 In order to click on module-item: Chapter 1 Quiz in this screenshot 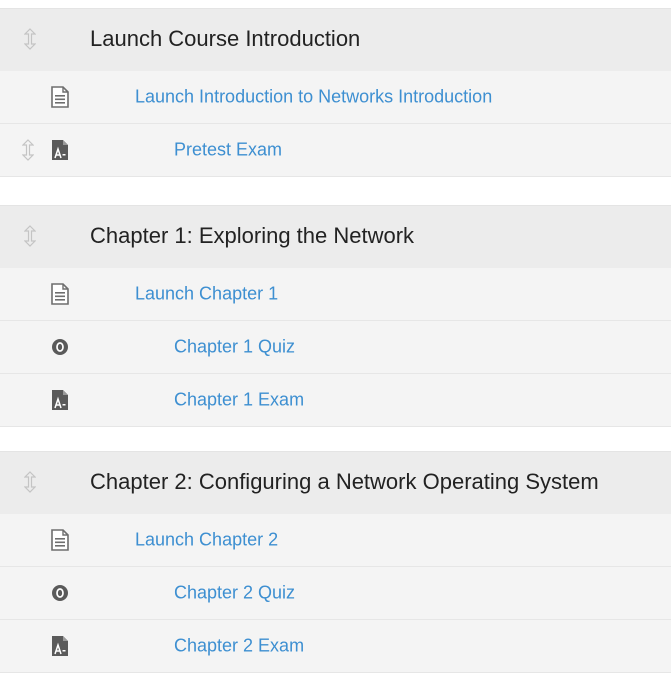, I will do `click(335, 347)`.